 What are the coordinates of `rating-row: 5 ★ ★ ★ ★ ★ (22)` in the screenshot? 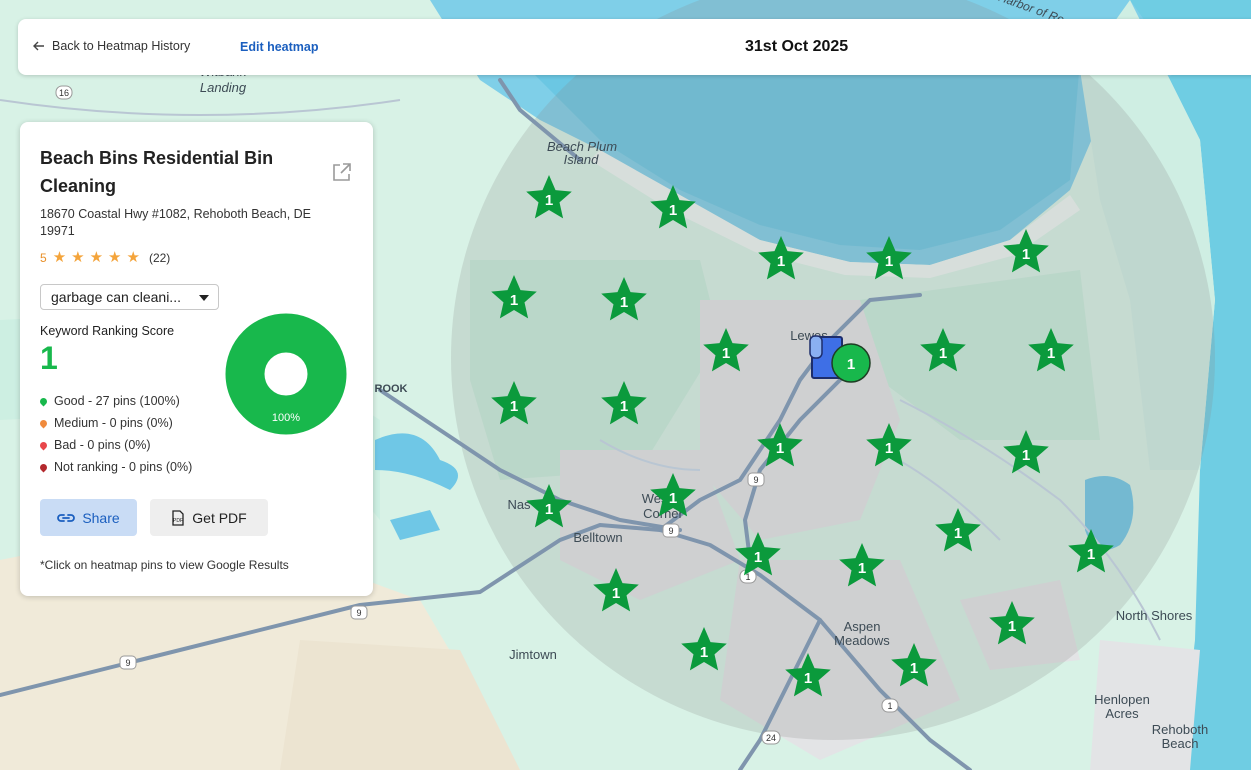 It's located at (105, 257).